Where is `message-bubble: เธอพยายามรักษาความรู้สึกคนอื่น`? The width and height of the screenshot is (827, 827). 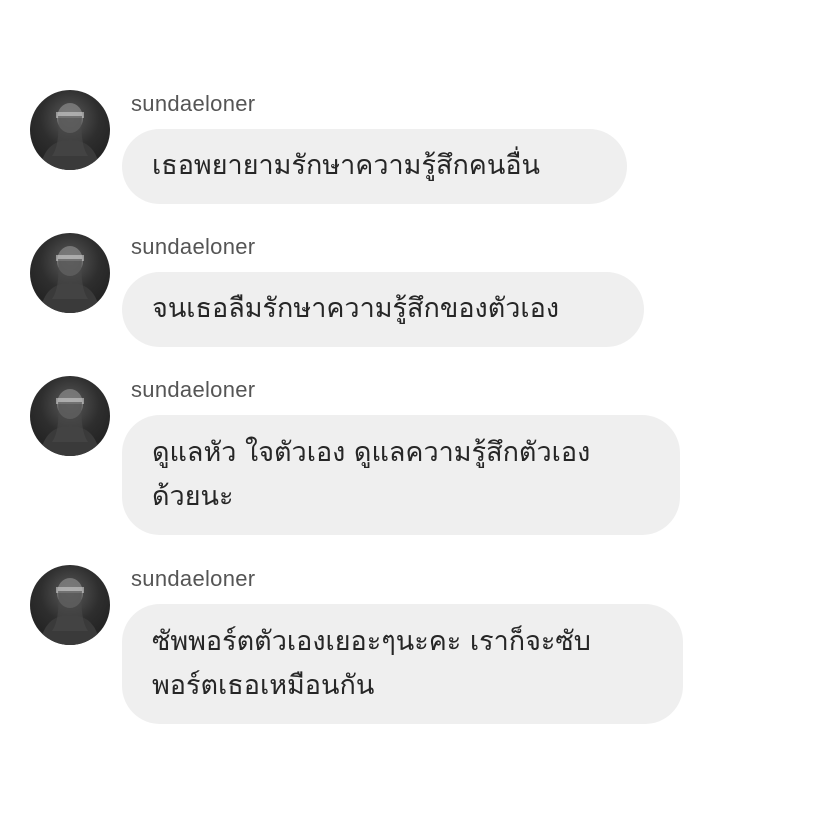
message-bubble: เธอพยายามรักษาความรู้สึกคนอื่น is located at coordinates (374, 166).